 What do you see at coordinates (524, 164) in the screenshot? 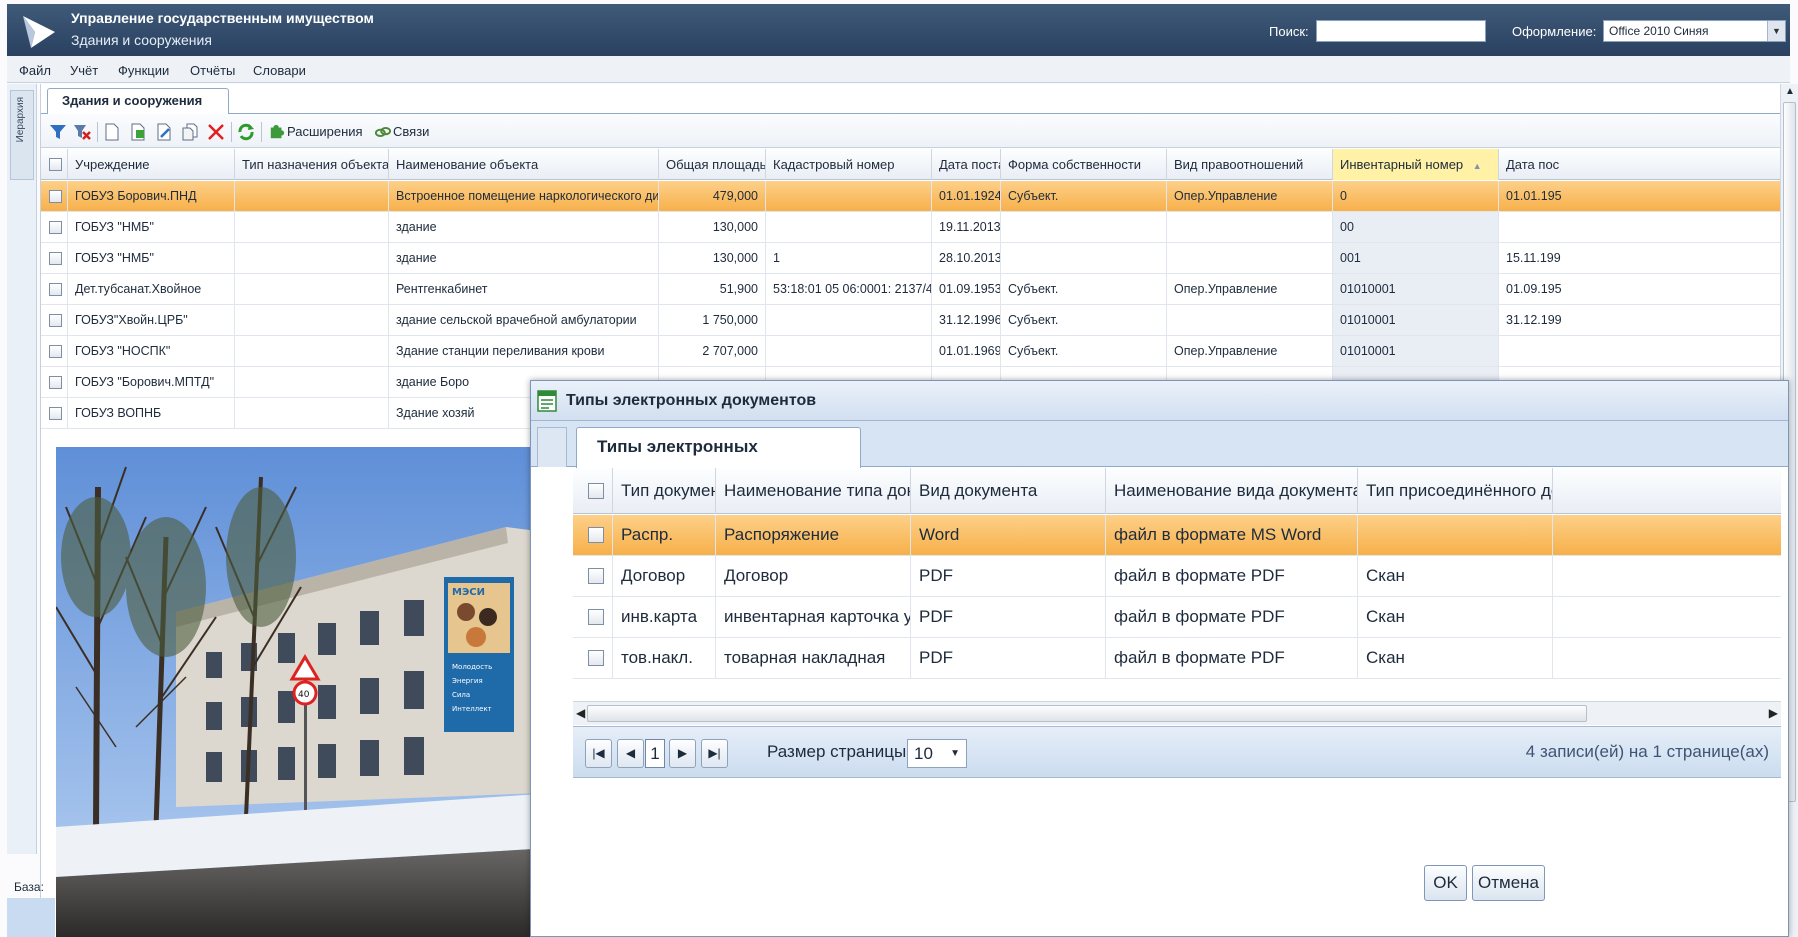
I see `col-name: Наименование объекта` at bounding box center [524, 164].